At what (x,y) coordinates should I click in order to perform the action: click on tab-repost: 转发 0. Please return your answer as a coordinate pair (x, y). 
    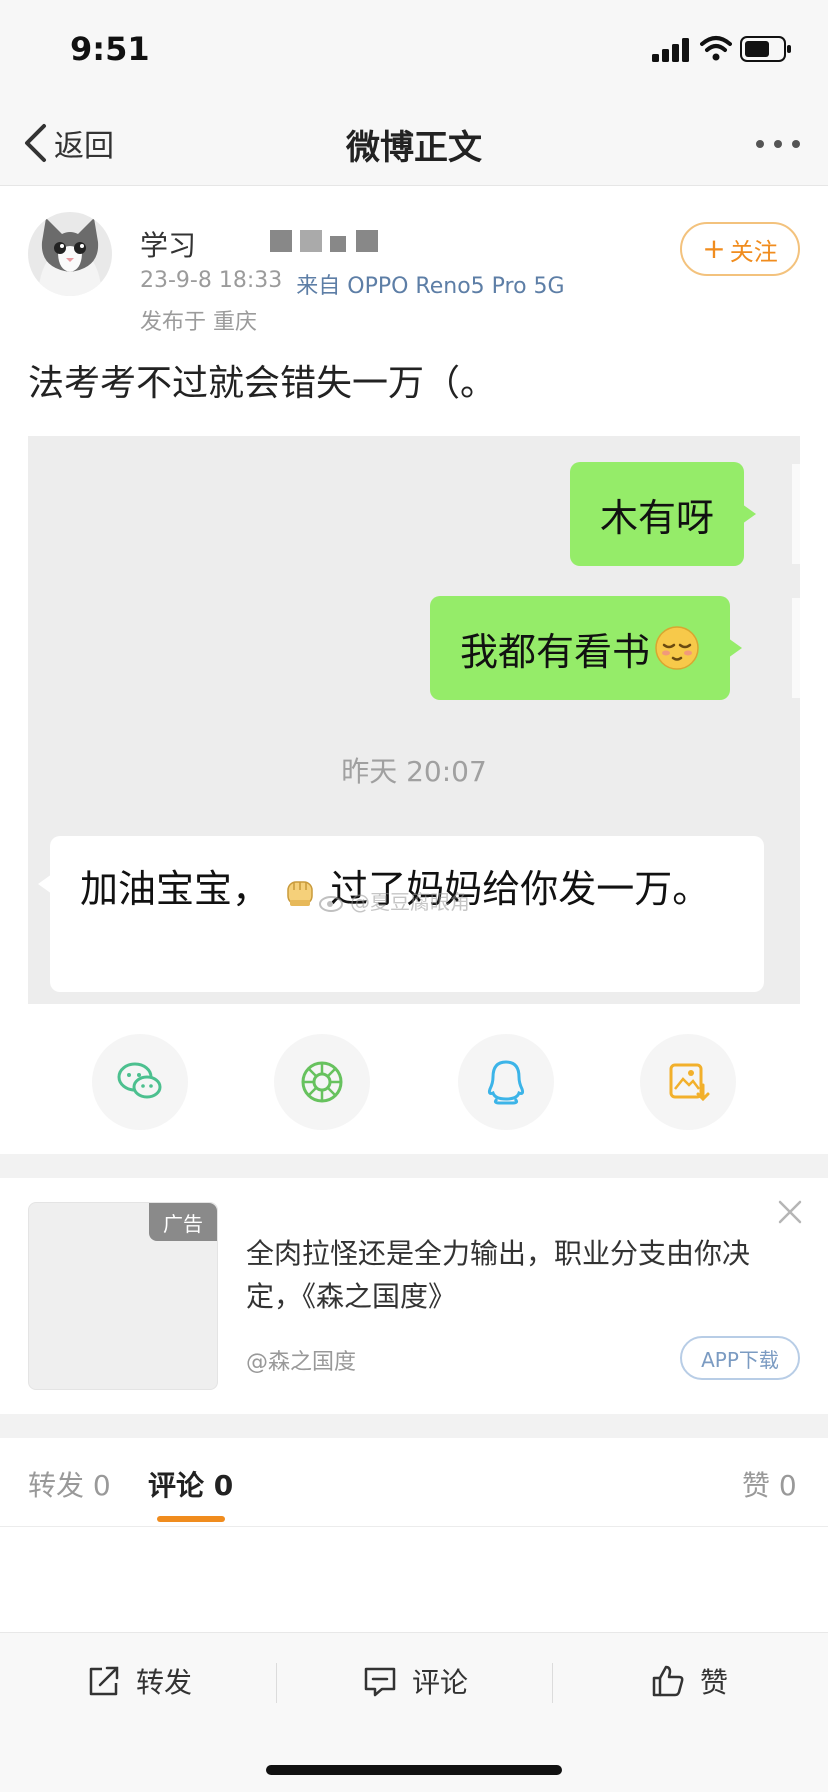
    Looking at the image, I should click on (69, 1484).